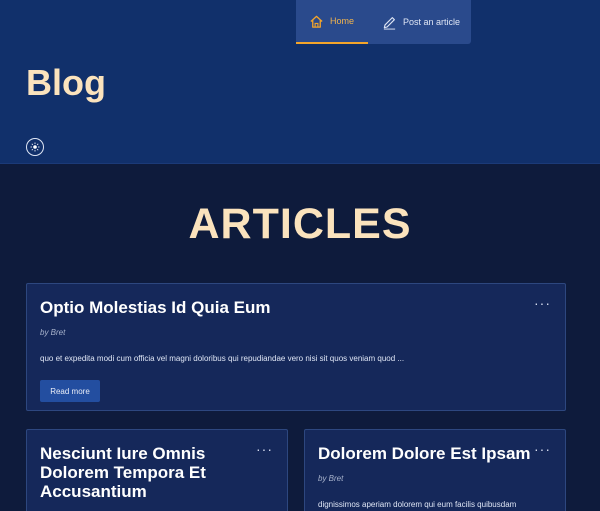 This screenshot has width=600, height=511. Describe the element at coordinates (432, 22) in the screenshot. I see `nav-post-label: Post an article` at that location.